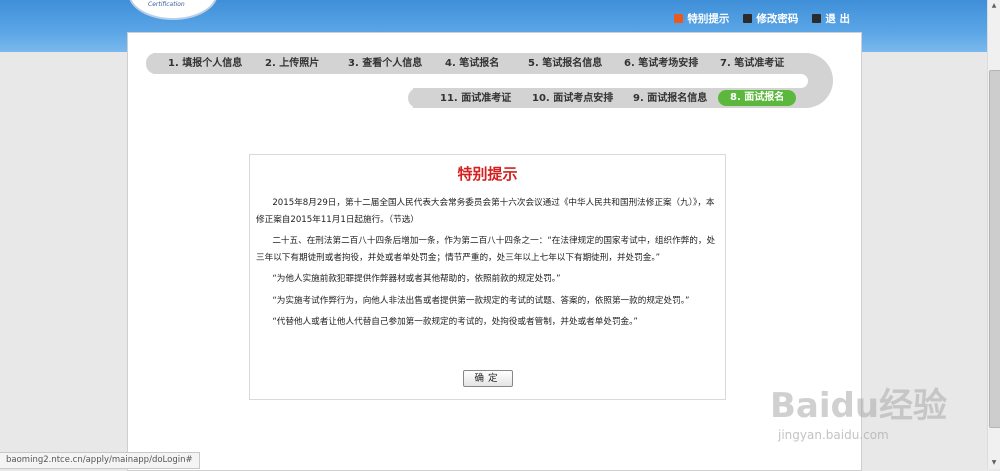 Image resolution: width=1000 pixels, height=471 pixels. I want to click on step-9: 9. 面试报名信息, so click(670, 98).